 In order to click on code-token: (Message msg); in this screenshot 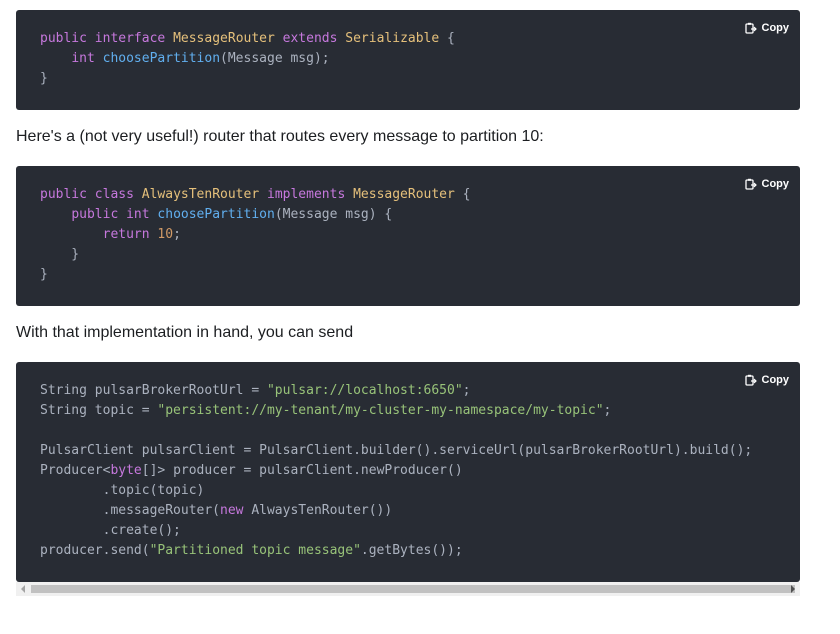, I will do `click(275, 58)`.